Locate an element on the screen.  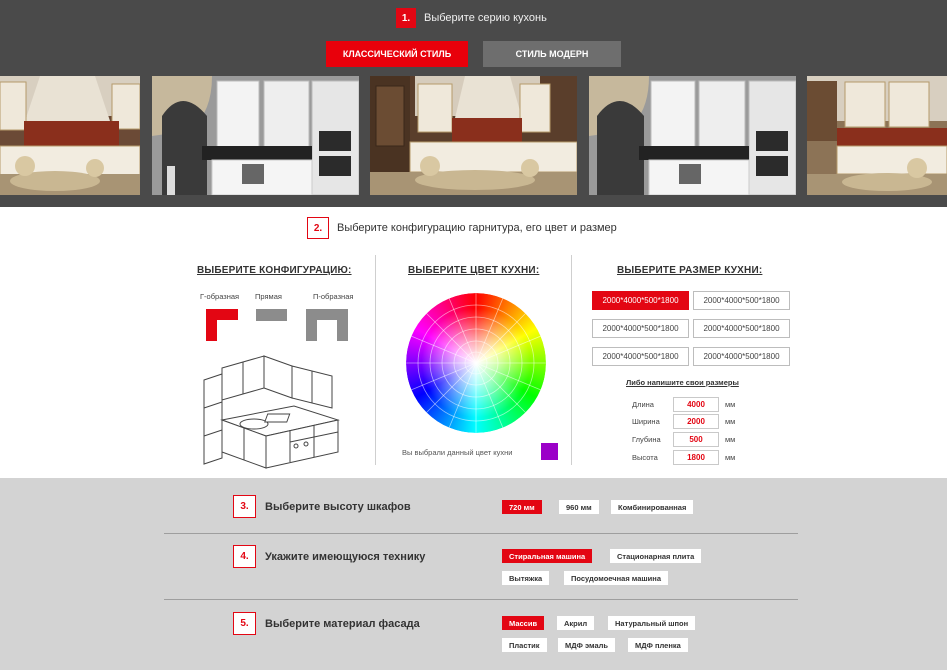
custom-size-title: Либо напишите свои размеры is located at coordinates (682, 382).